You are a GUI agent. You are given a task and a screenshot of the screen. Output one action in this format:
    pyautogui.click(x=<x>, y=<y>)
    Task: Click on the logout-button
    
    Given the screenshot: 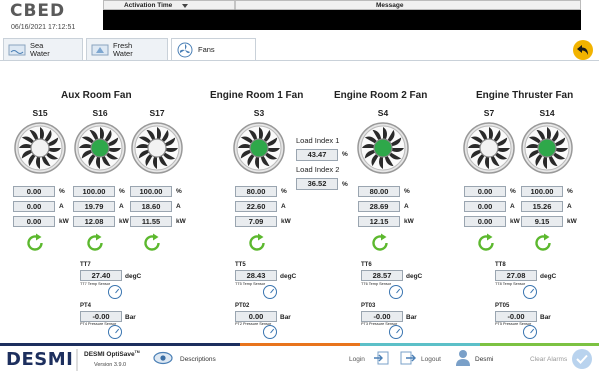 What is the action you would take?
    pyautogui.click(x=408, y=360)
    